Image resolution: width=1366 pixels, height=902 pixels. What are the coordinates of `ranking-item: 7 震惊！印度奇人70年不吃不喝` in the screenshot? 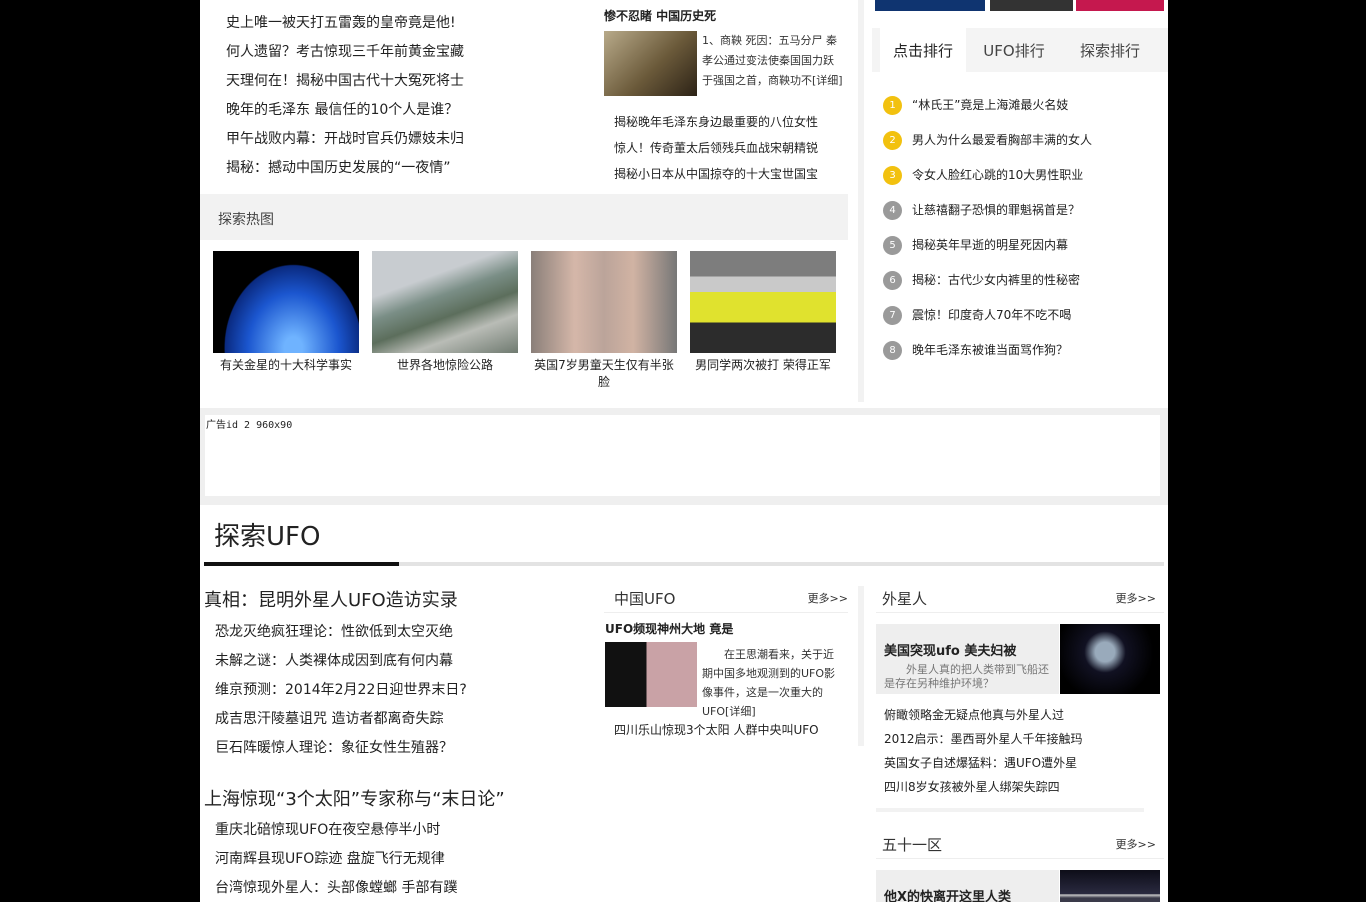 It's located at (1023, 315).